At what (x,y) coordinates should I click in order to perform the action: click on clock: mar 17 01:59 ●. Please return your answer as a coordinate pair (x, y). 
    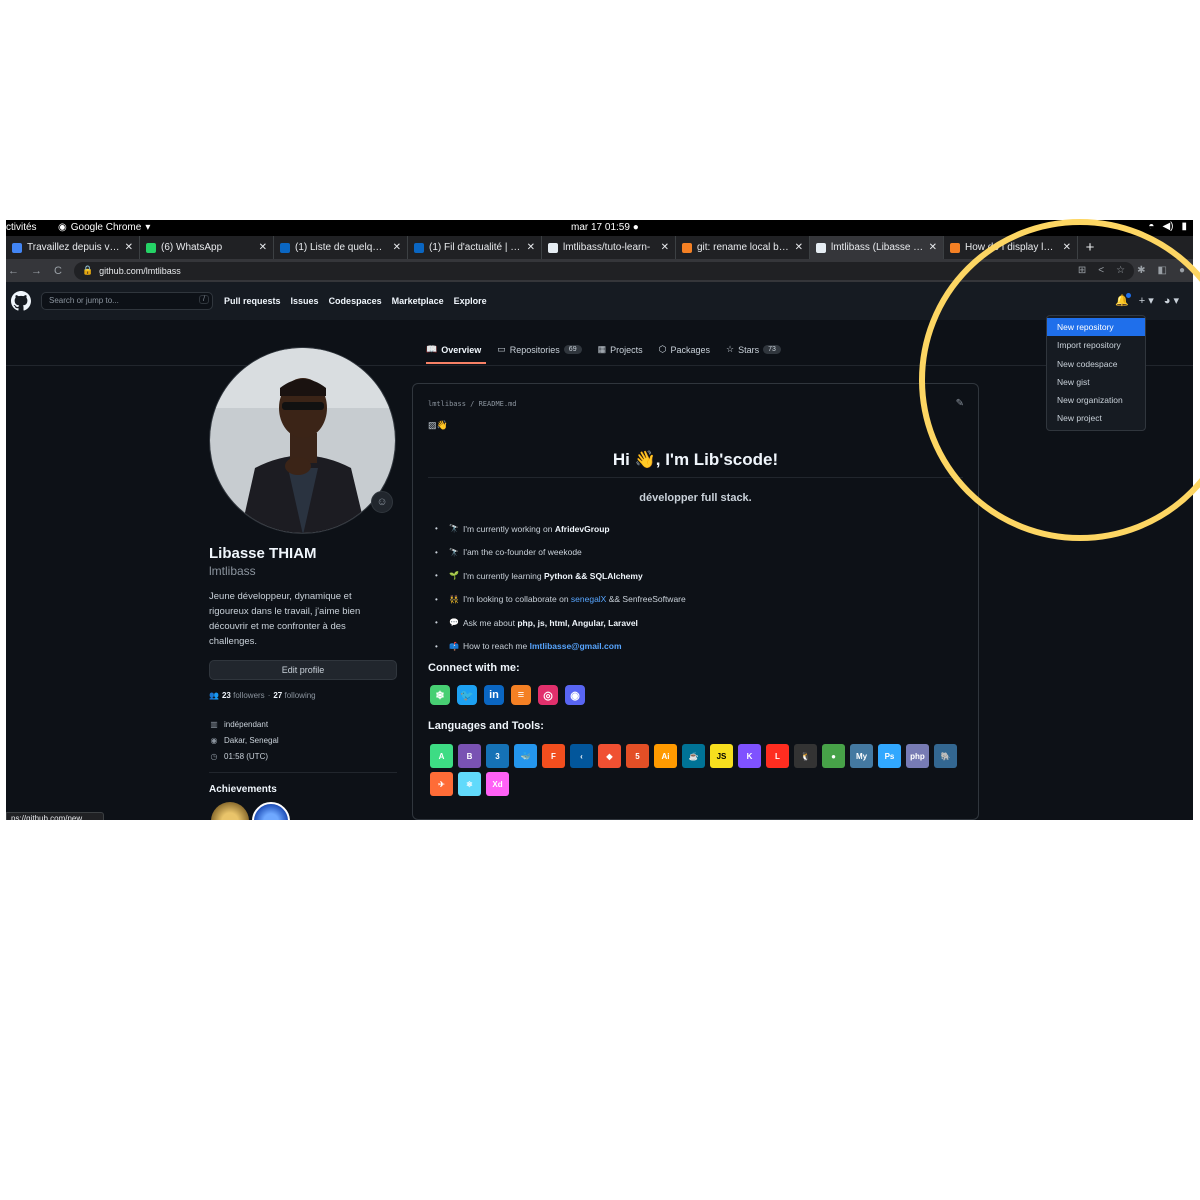
    Looking at the image, I should click on (605, 227).